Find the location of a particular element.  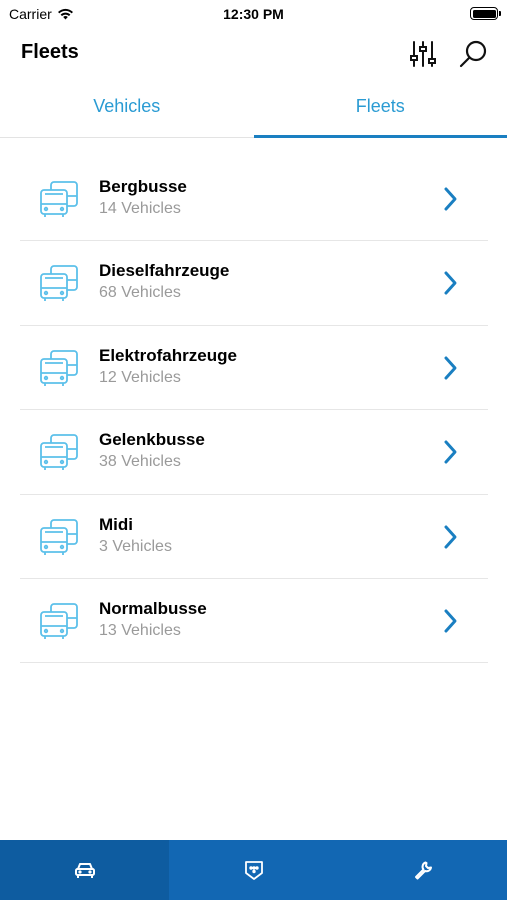

page-title: Fleets is located at coordinates (50, 52).